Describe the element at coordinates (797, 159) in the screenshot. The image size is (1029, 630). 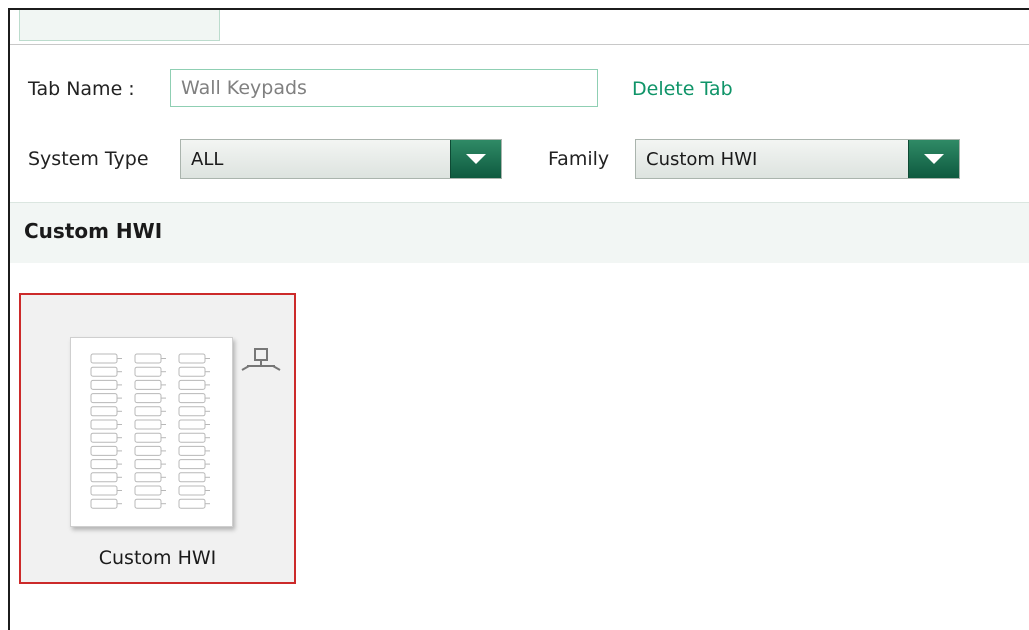
I see `family-dropdown: Custom HWI` at that location.